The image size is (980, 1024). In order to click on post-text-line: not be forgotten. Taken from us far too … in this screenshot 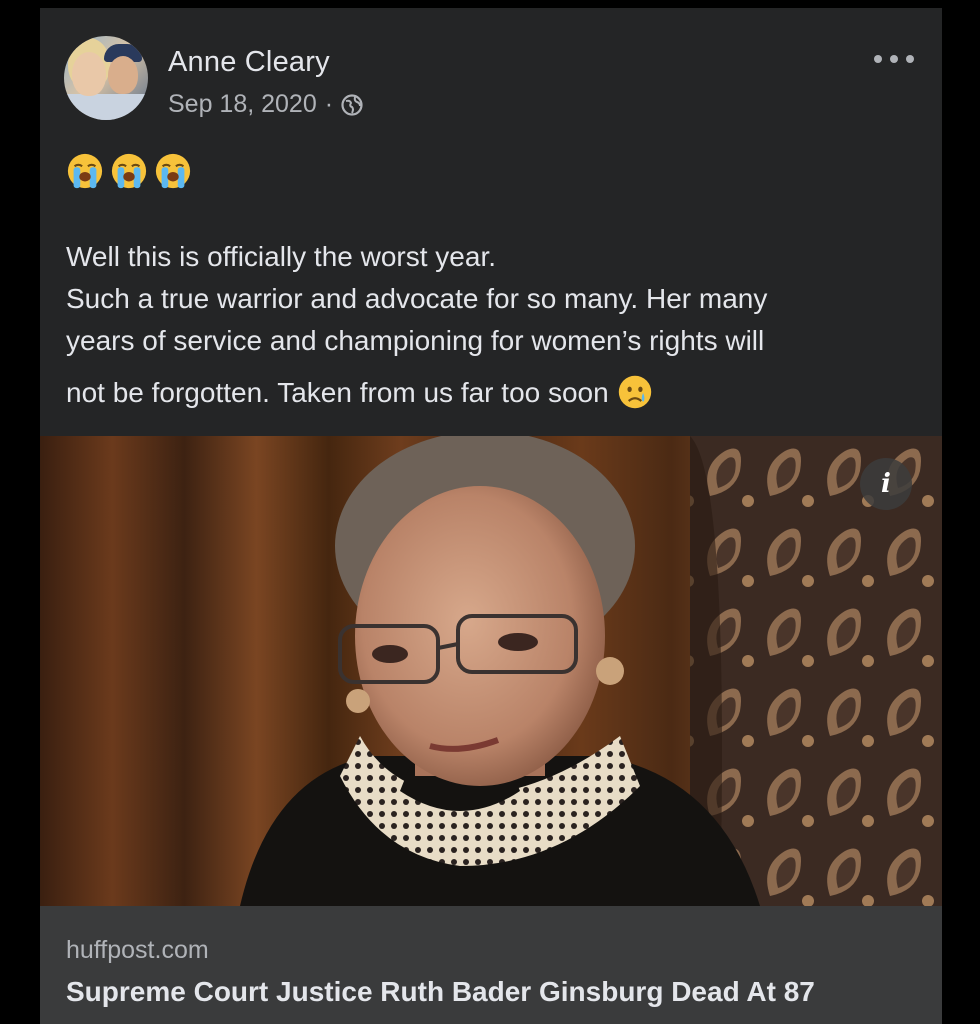, I will do `click(337, 392)`.